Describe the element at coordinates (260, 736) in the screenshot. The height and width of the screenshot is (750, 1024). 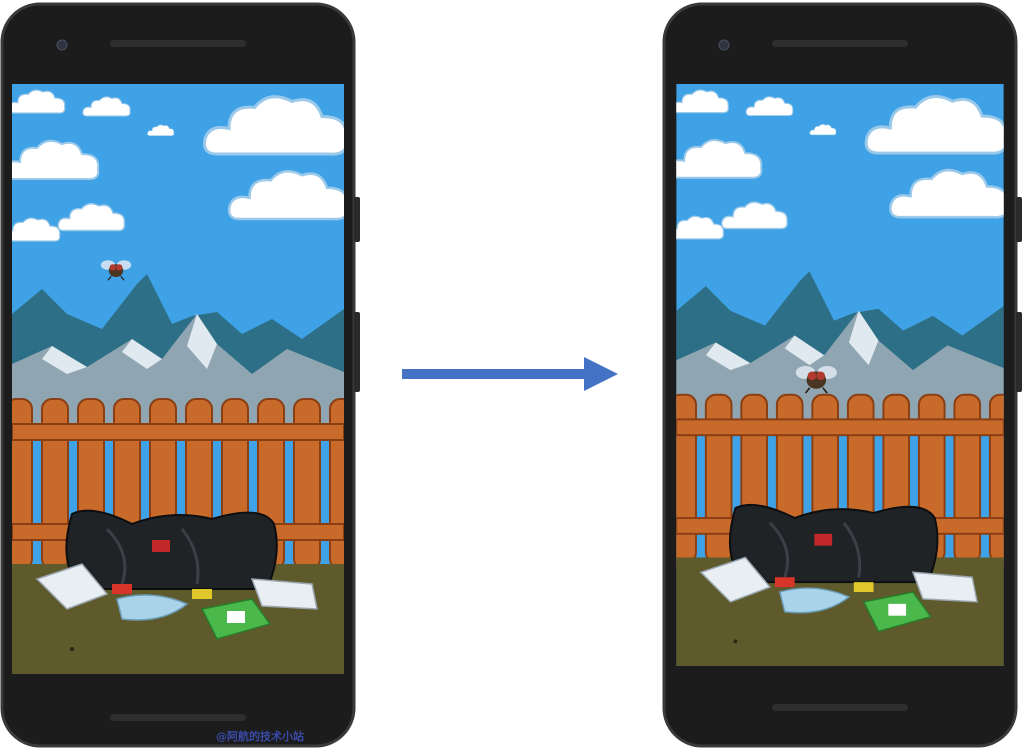
I see `watermark-text: @阿航的技术小站` at that location.